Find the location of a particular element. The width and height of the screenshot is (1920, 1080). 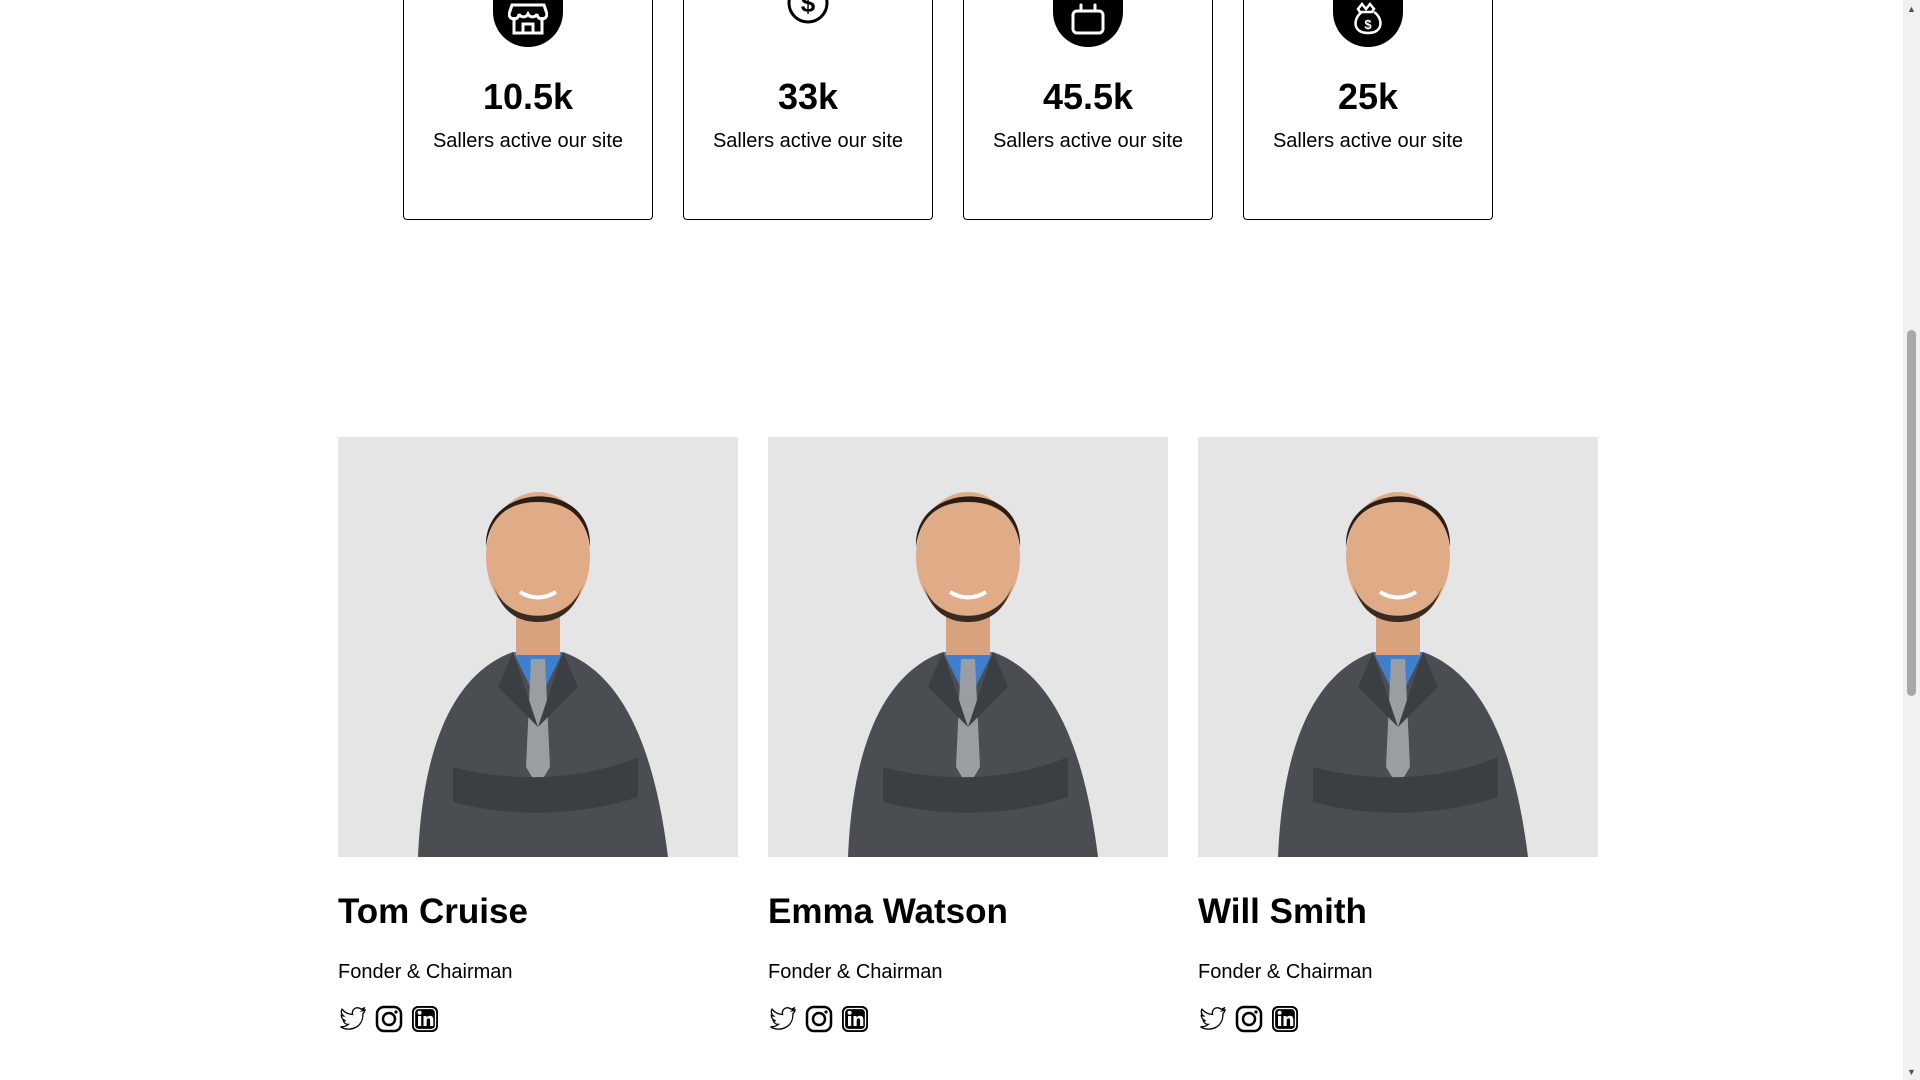

dollar-icon: $ is located at coordinates (808, 14).